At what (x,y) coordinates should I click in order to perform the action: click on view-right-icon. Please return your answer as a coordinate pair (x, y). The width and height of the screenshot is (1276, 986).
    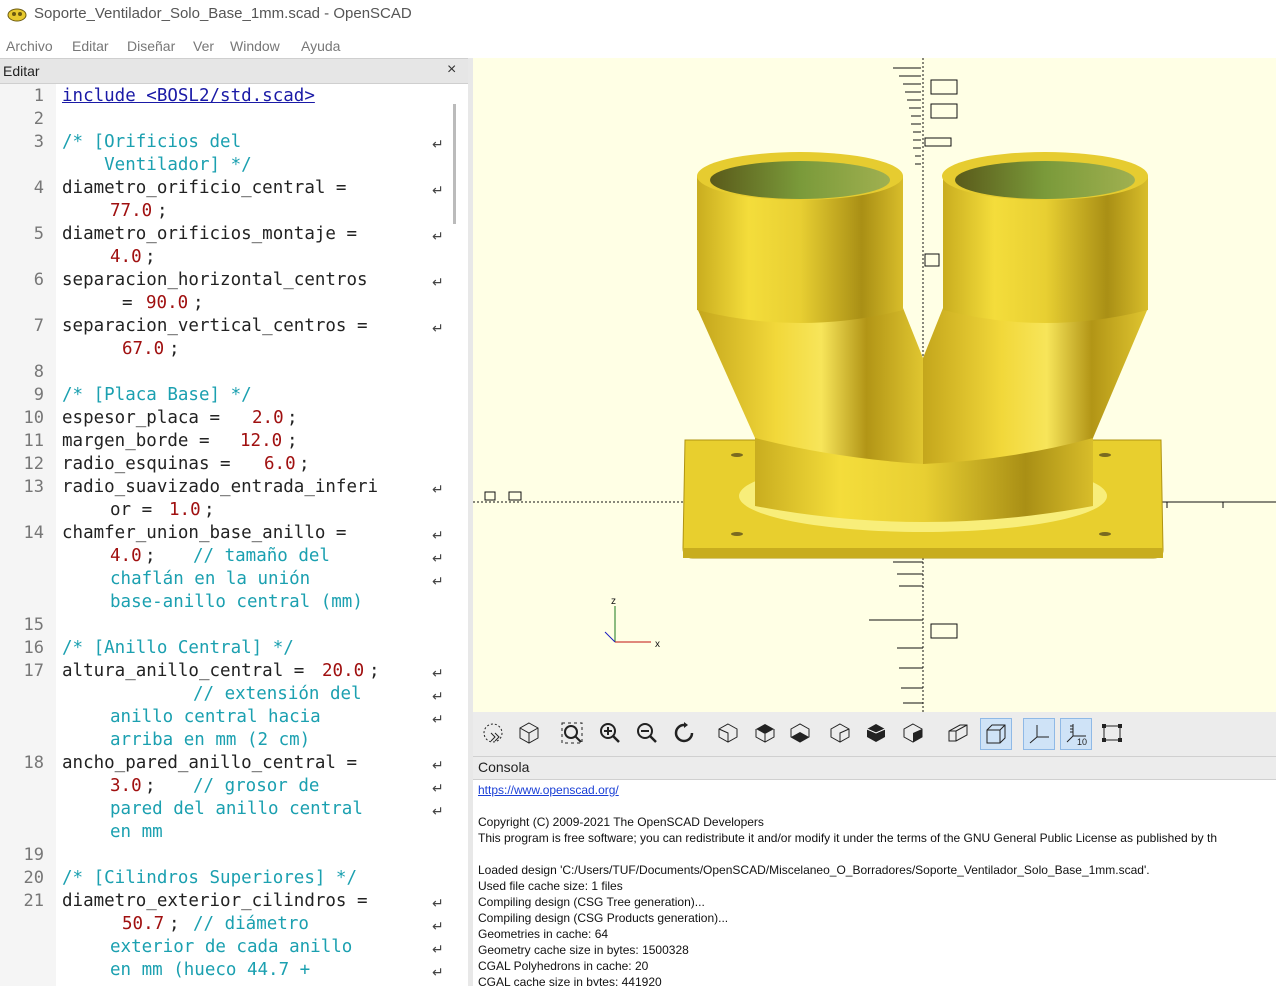
    Looking at the image, I should click on (728, 733).